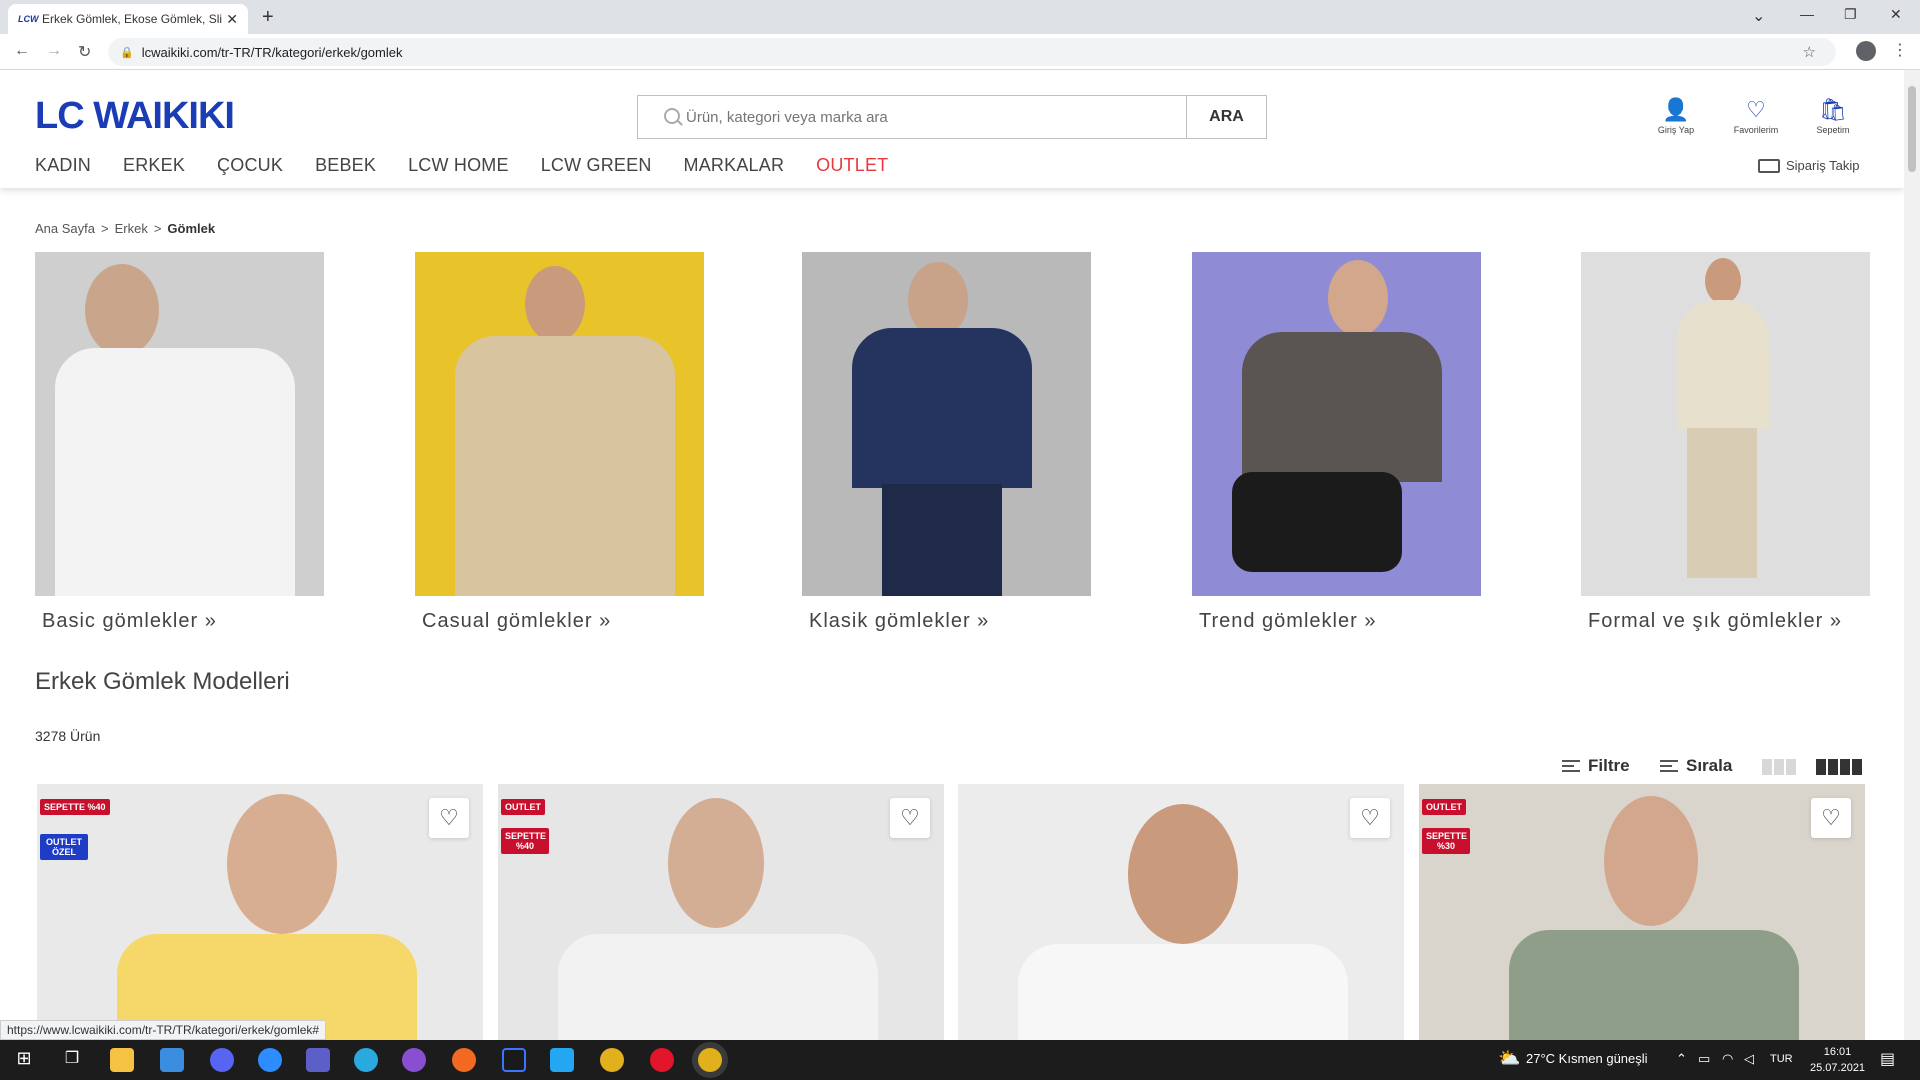 This screenshot has width=1920, height=1080. What do you see at coordinates (912, 117) in the screenshot?
I see `search-input` at bounding box center [912, 117].